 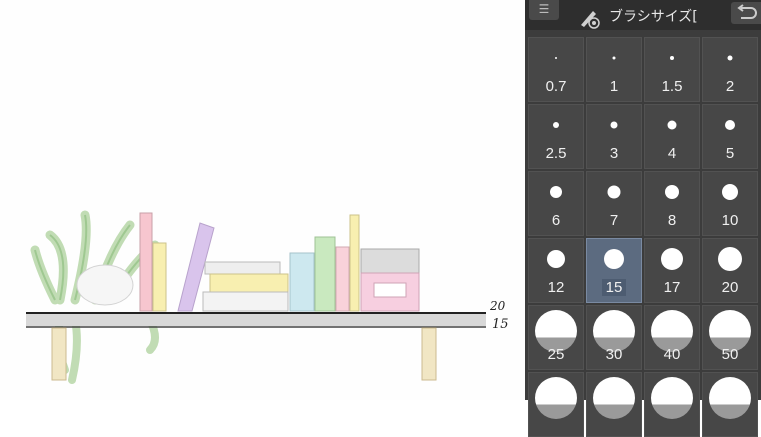 I want to click on brush-size-cell: 50, so click(x=730, y=337).